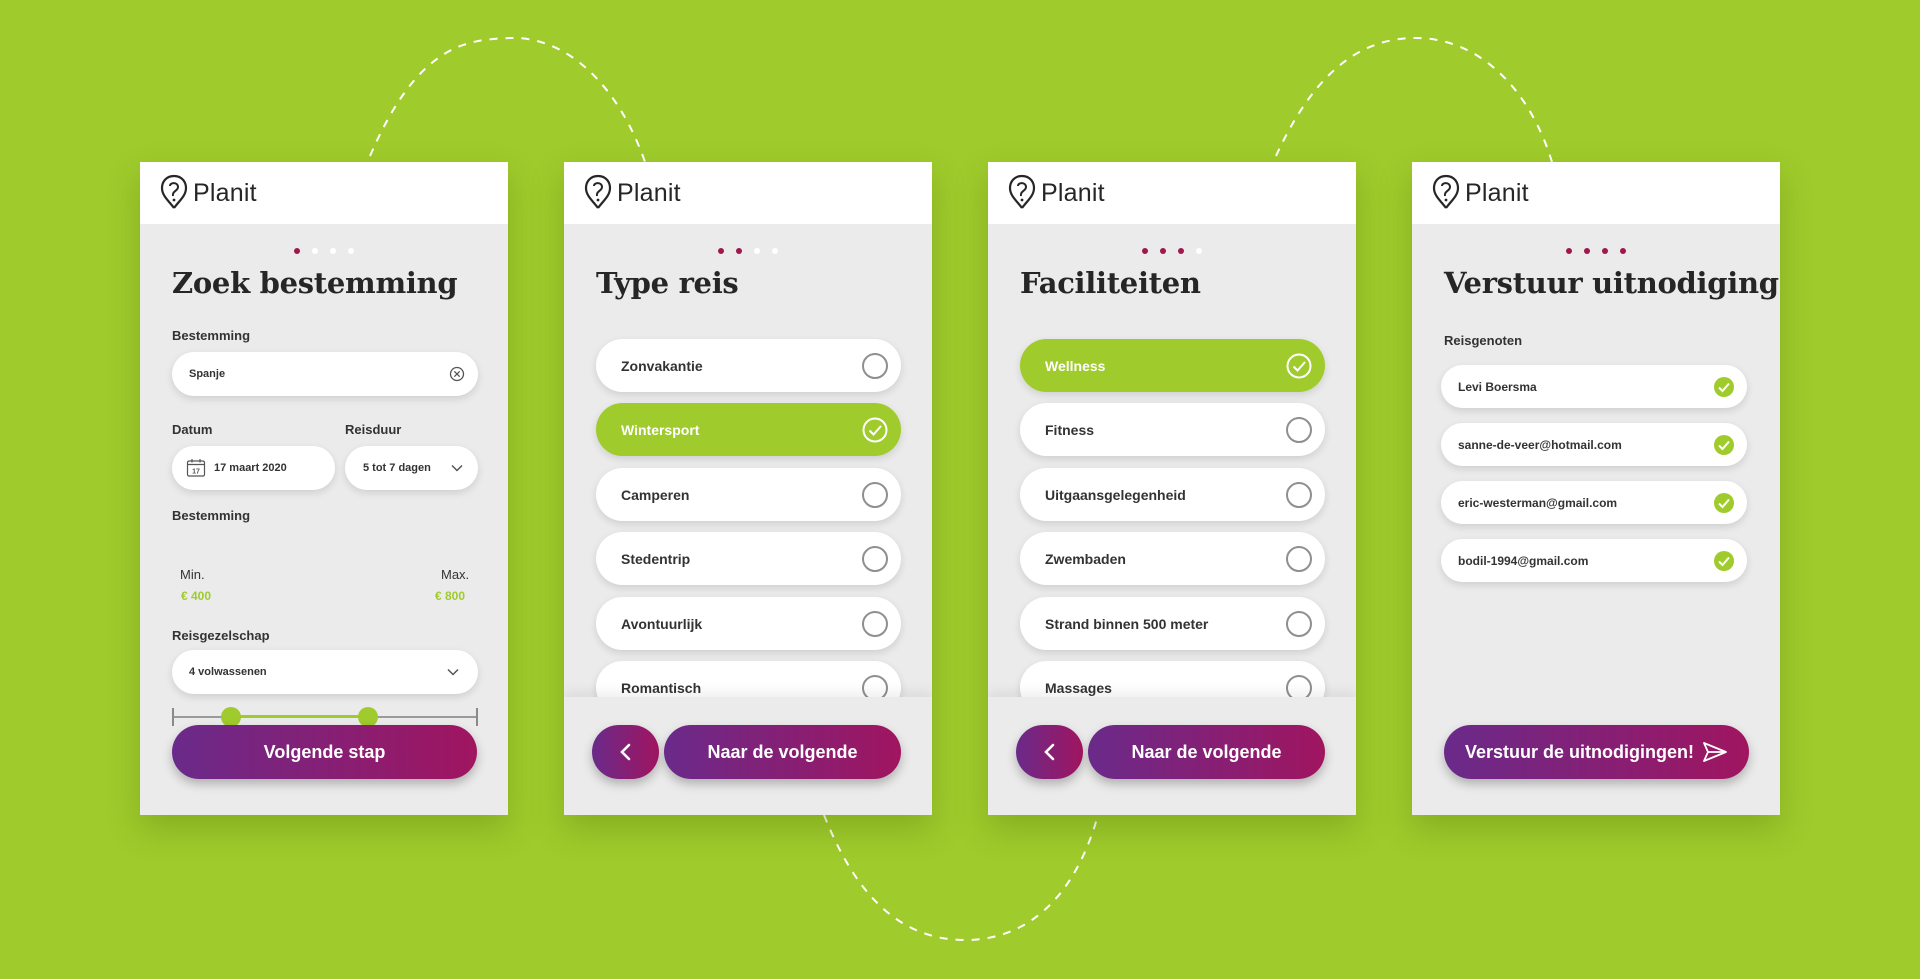 Image resolution: width=1920 pixels, height=979 pixels. Describe the element at coordinates (211, 335) in the screenshot. I see `destination-label: Bestemming` at that location.